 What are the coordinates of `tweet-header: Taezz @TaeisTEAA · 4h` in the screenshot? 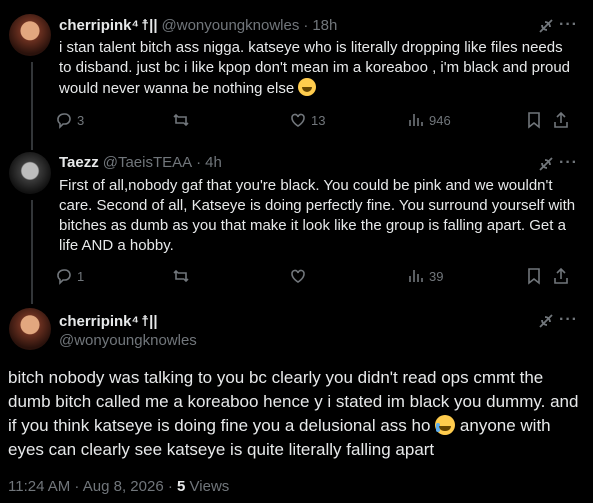 It's located at (140, 162).